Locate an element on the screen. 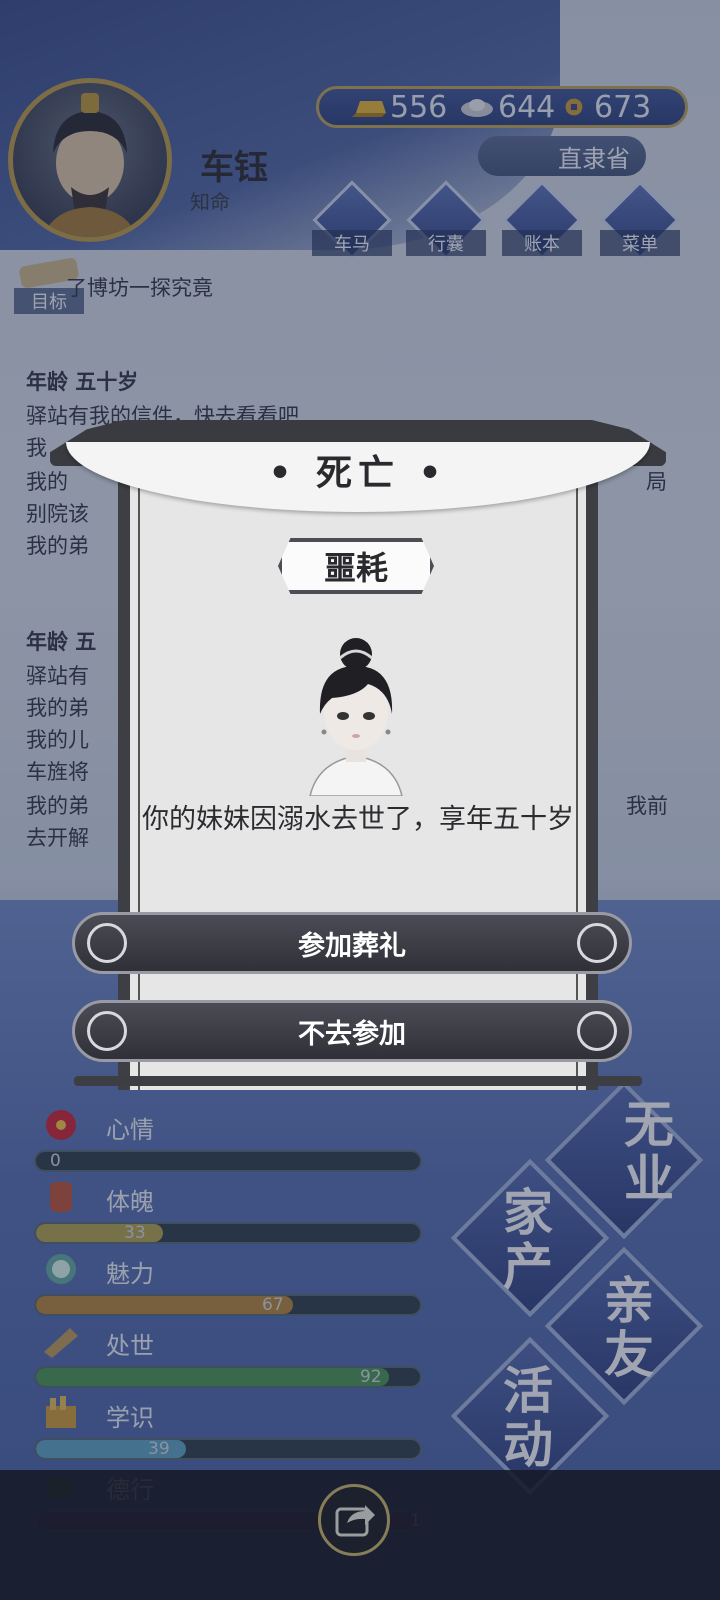  attend-funeral-button: 参加葬礼 is located at coordinates (352, 943).